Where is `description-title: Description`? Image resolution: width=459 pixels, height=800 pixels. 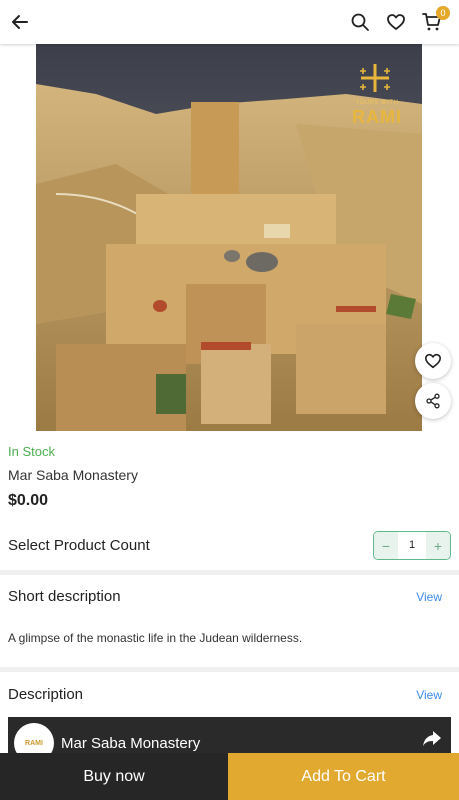
description-title: Description is located at coordinates (46, 694).